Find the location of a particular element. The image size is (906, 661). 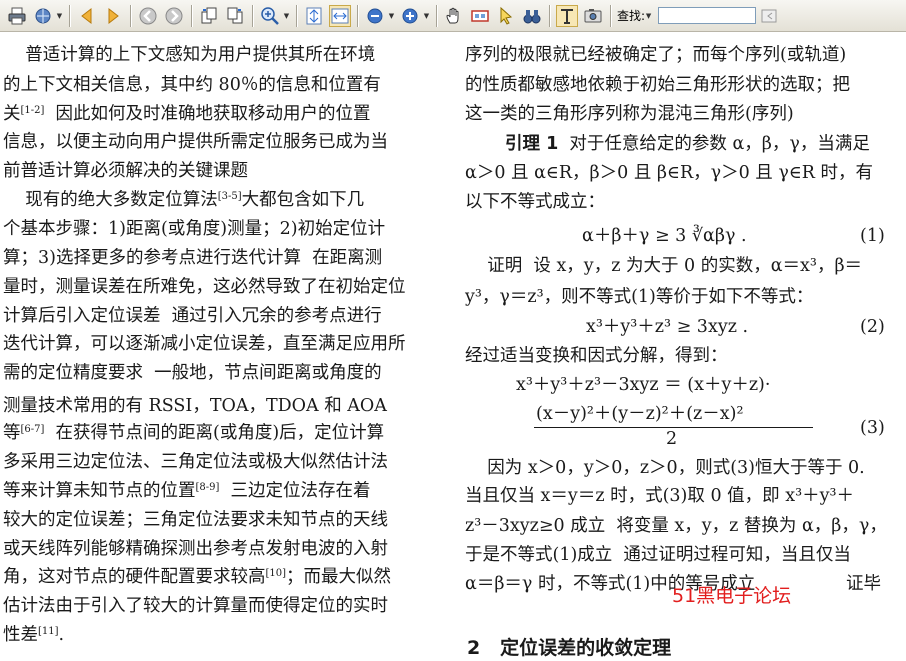

left-text-line: 普适计算的上下文感知为用户提供其所在环境 is located at coordinates (189, 55).